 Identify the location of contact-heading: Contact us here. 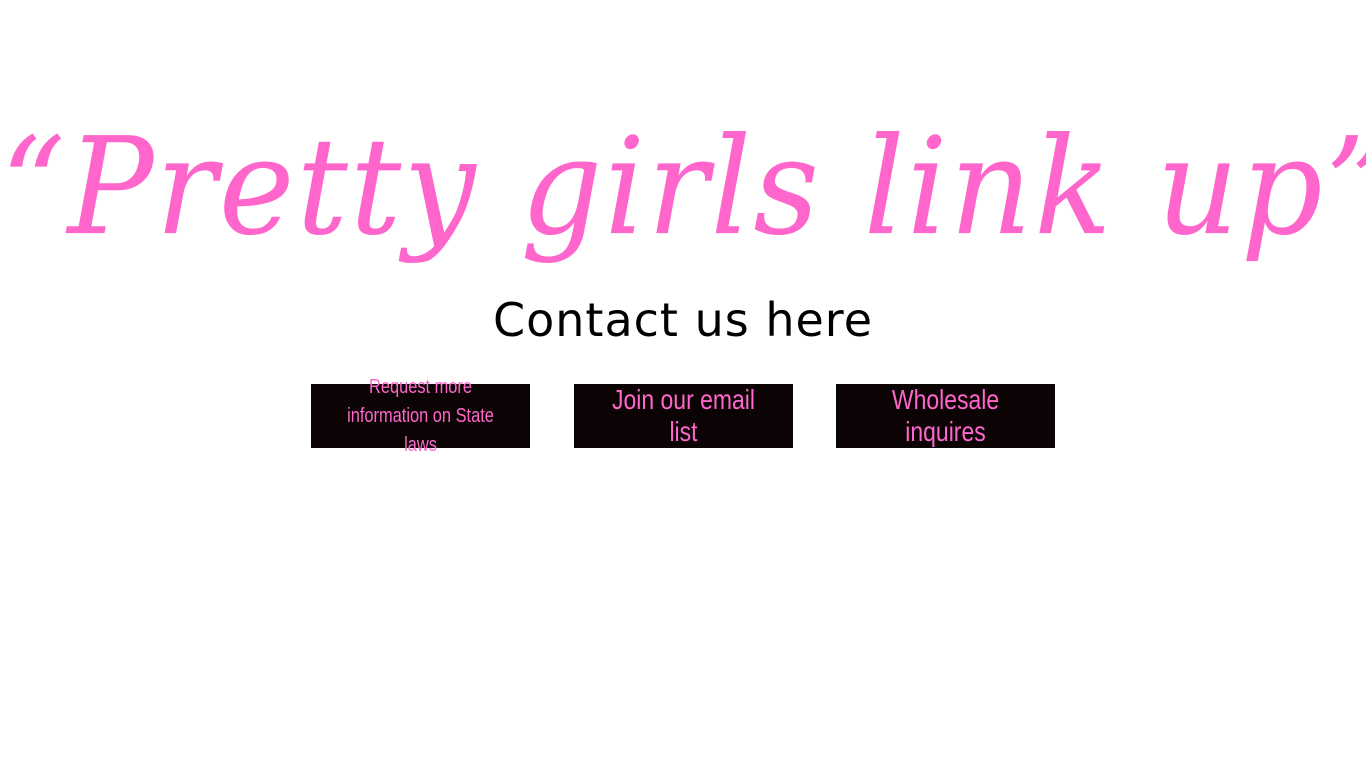
(683, 320).